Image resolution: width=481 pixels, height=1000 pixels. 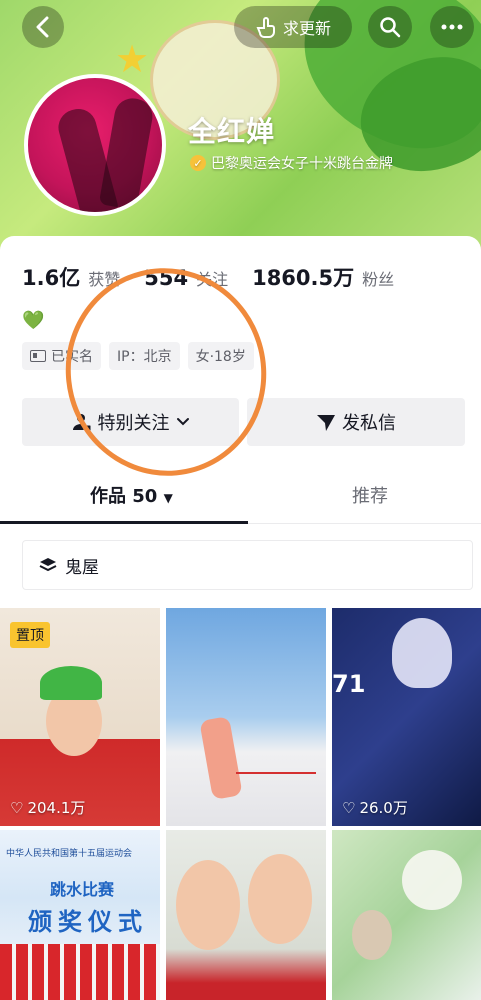 What do you see at coordinates (82, 567) in the screenshot?
I see `collection-label: 鬼屋` at bounding box center [82, 567].